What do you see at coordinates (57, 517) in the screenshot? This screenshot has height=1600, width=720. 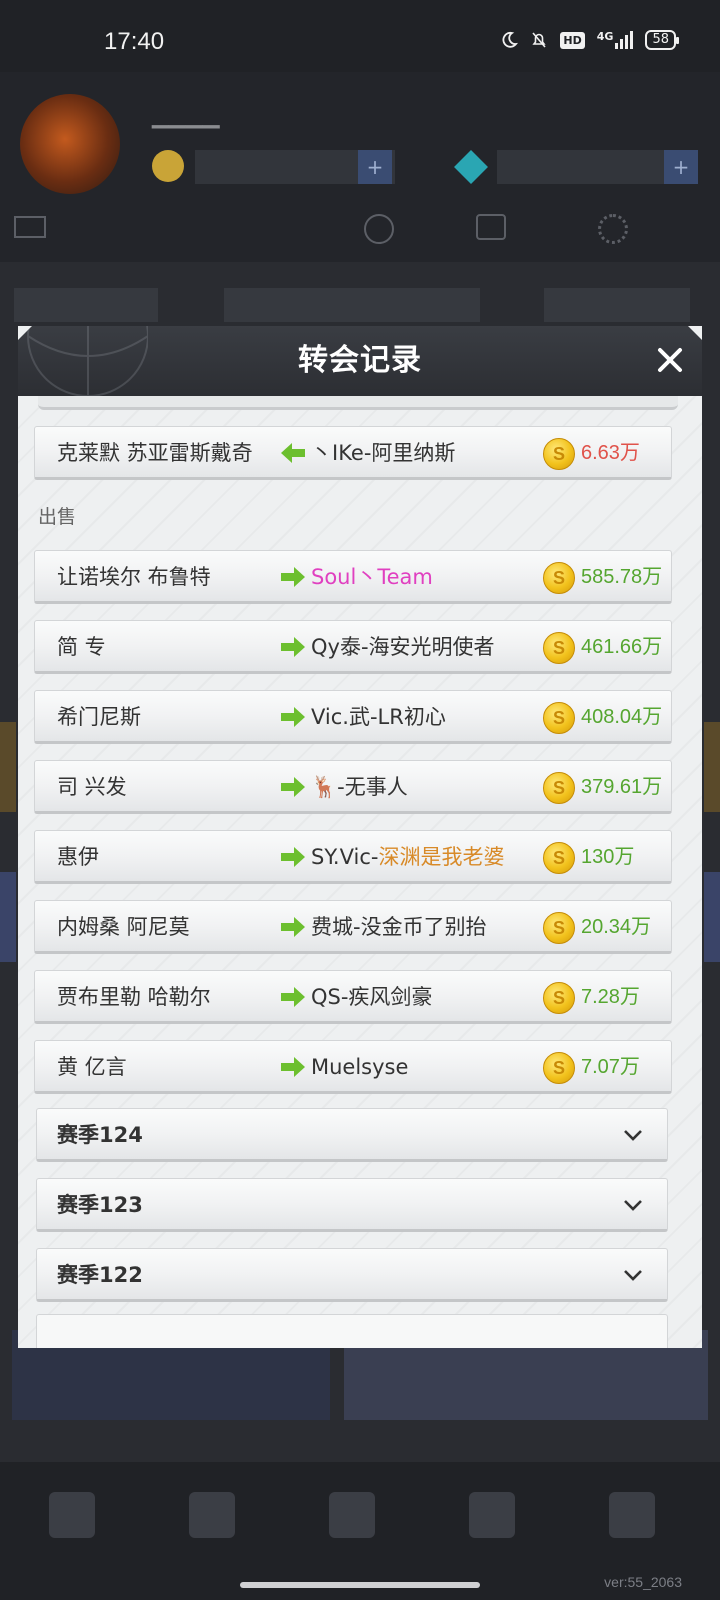 I see `section-label-sell: 出售` at bounding box center [57, 517].